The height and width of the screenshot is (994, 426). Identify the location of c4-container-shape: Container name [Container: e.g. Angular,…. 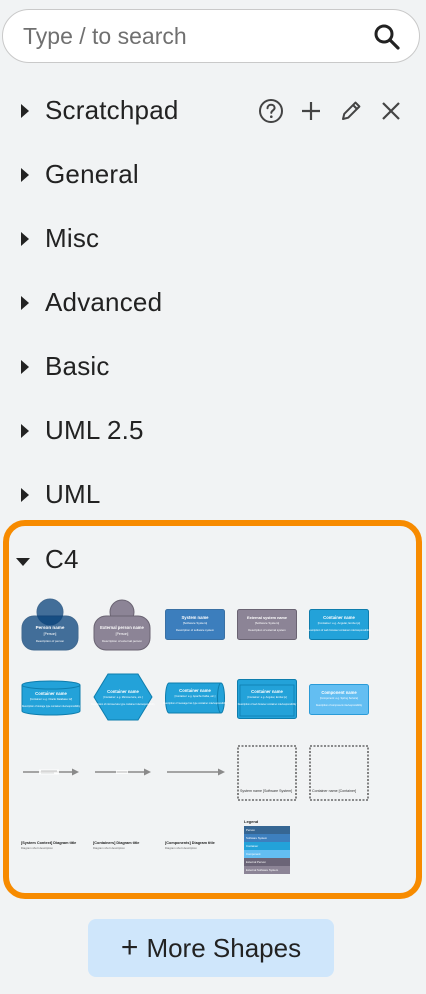
(339, 624).